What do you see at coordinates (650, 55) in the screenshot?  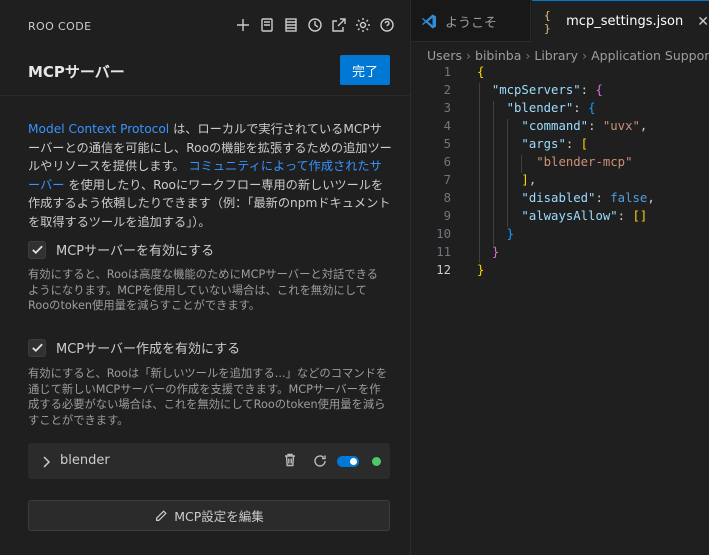 I see `breadcrumb-item: Application Support` at bounding box center [650, 55].